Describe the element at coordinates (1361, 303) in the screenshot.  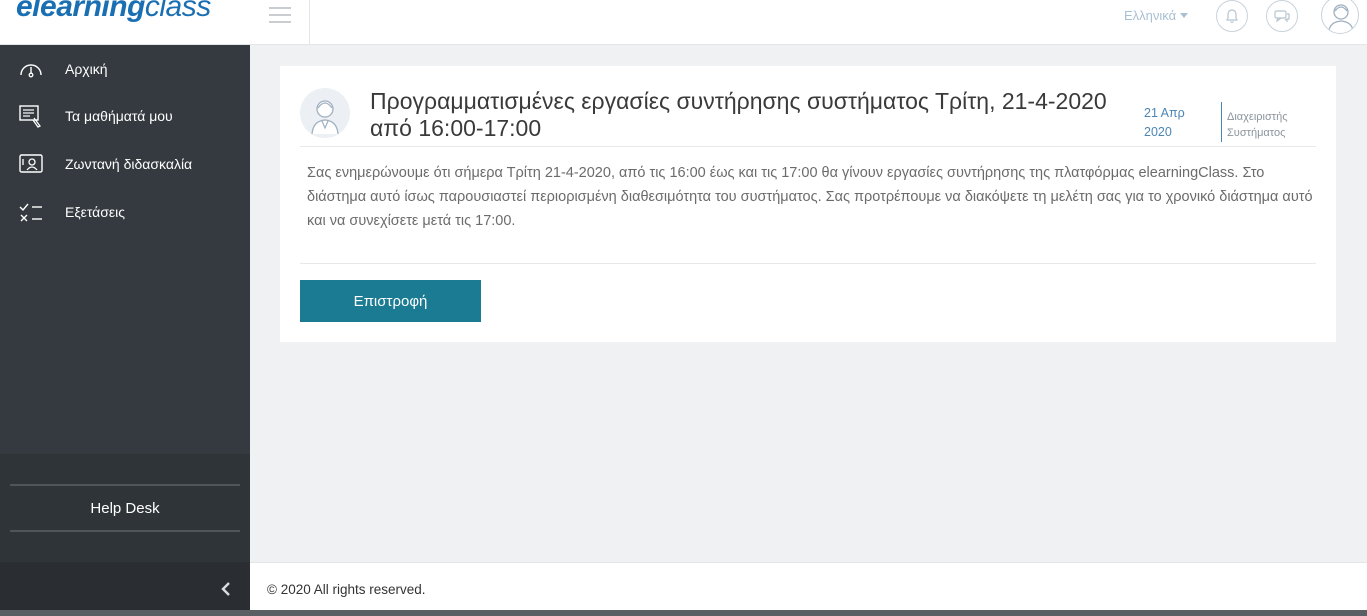
I see `page-scrollbar-track` at that location.